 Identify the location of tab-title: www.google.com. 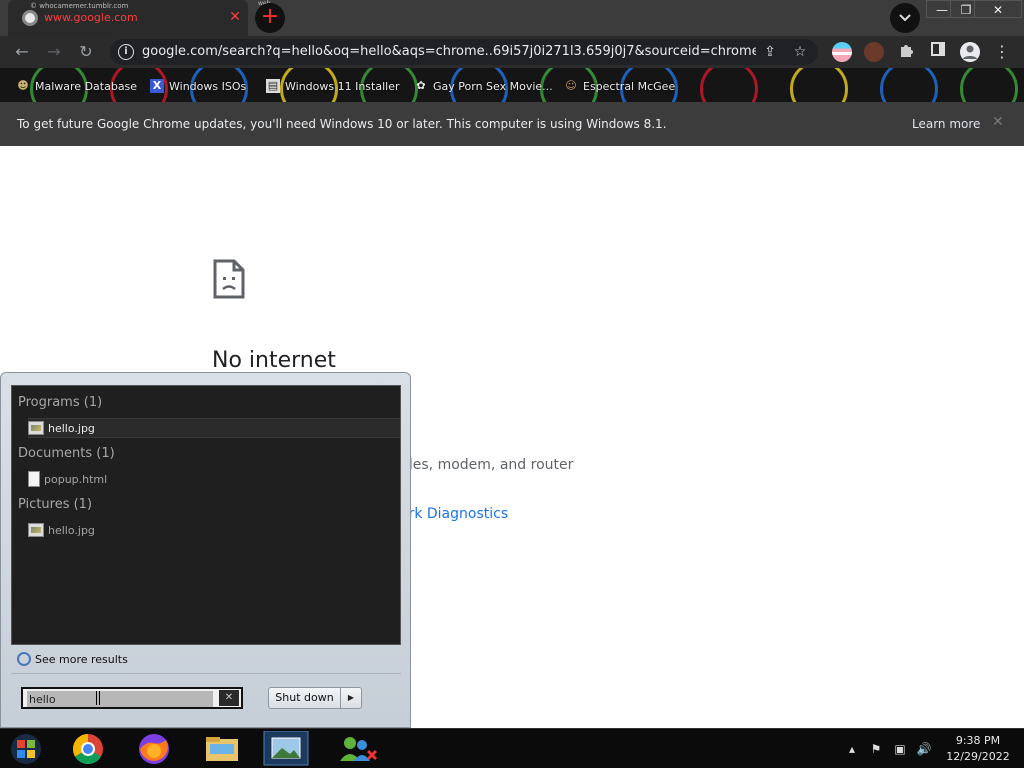
(91, 17).